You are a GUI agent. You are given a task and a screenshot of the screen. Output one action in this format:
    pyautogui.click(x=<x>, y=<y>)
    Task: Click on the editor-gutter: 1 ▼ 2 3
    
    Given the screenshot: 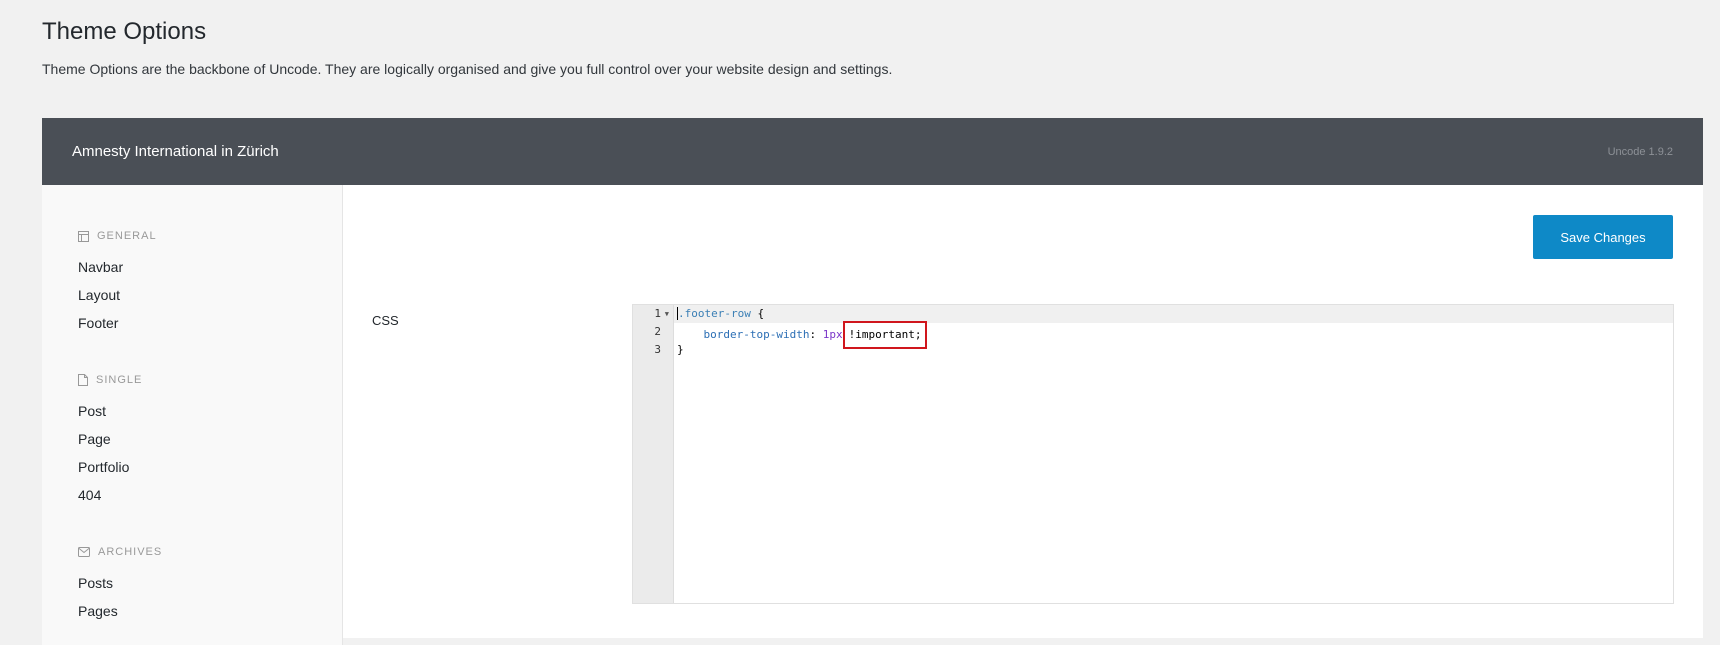 What is the action you would take?
    pyautogui.click(x=653, y=454)
    